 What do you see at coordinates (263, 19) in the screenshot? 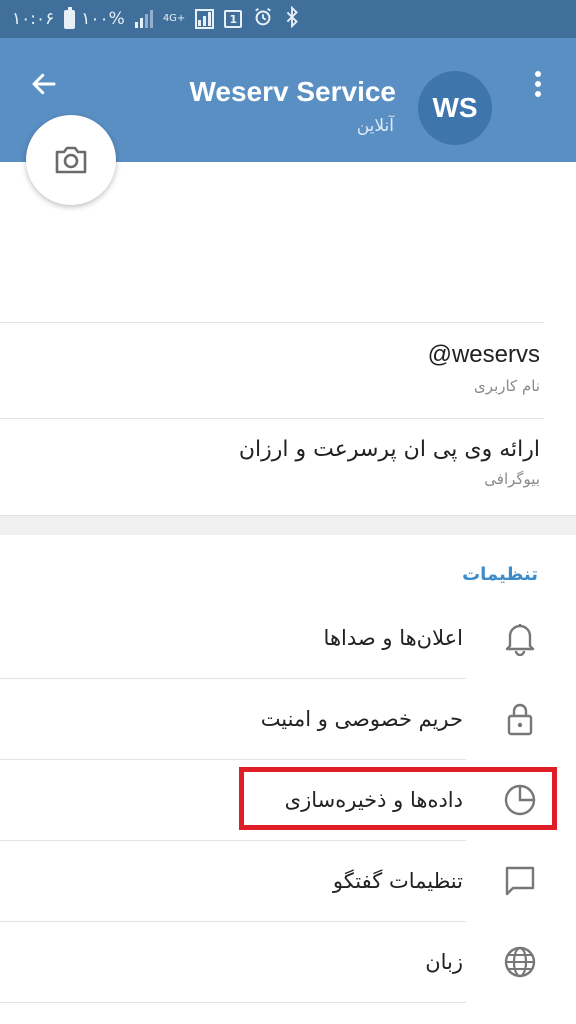
I see `alarm-icon` at bounding box center [263, 19].